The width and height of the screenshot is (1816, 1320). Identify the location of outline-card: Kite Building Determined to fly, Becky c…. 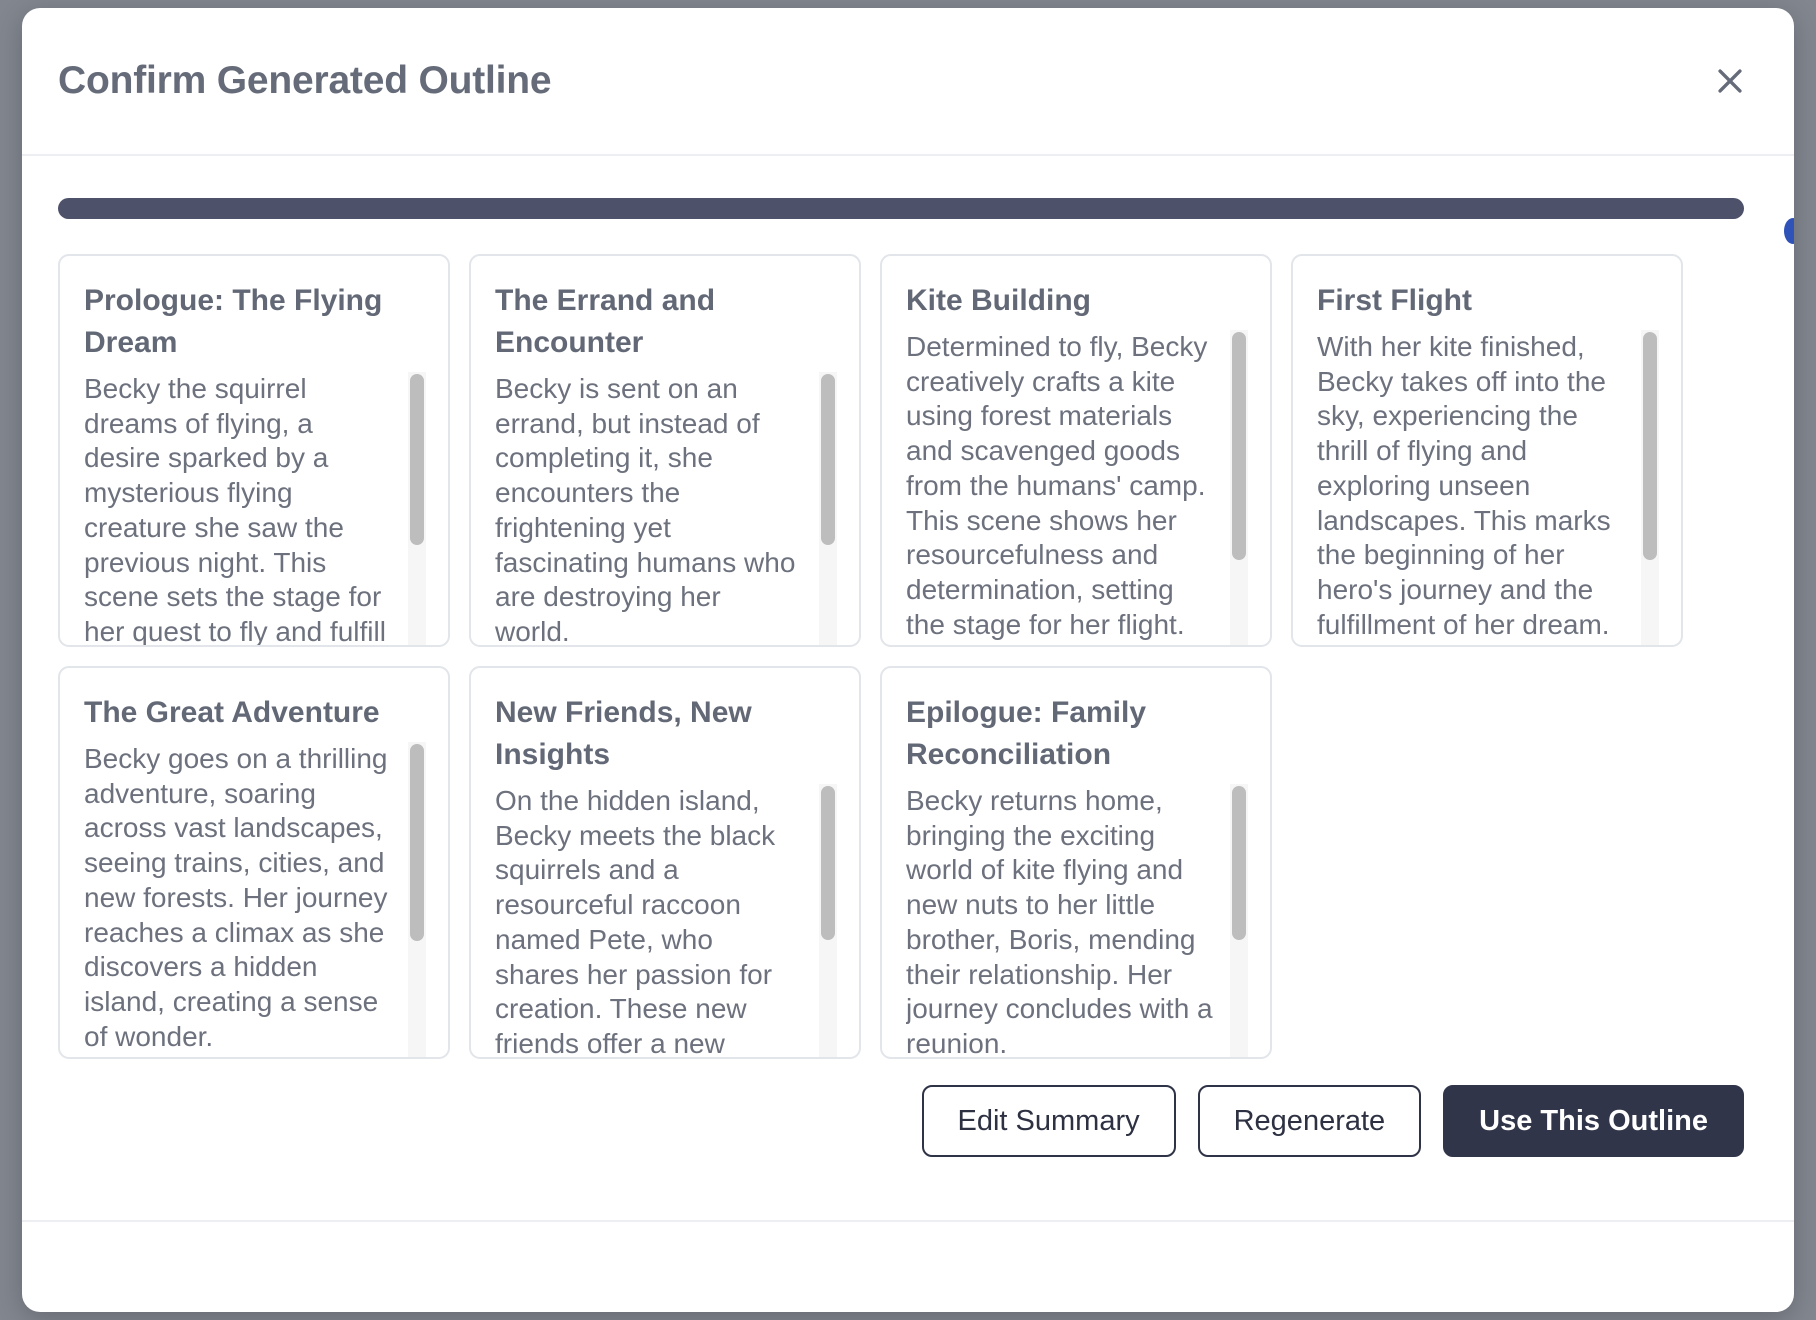
(1076, 450).